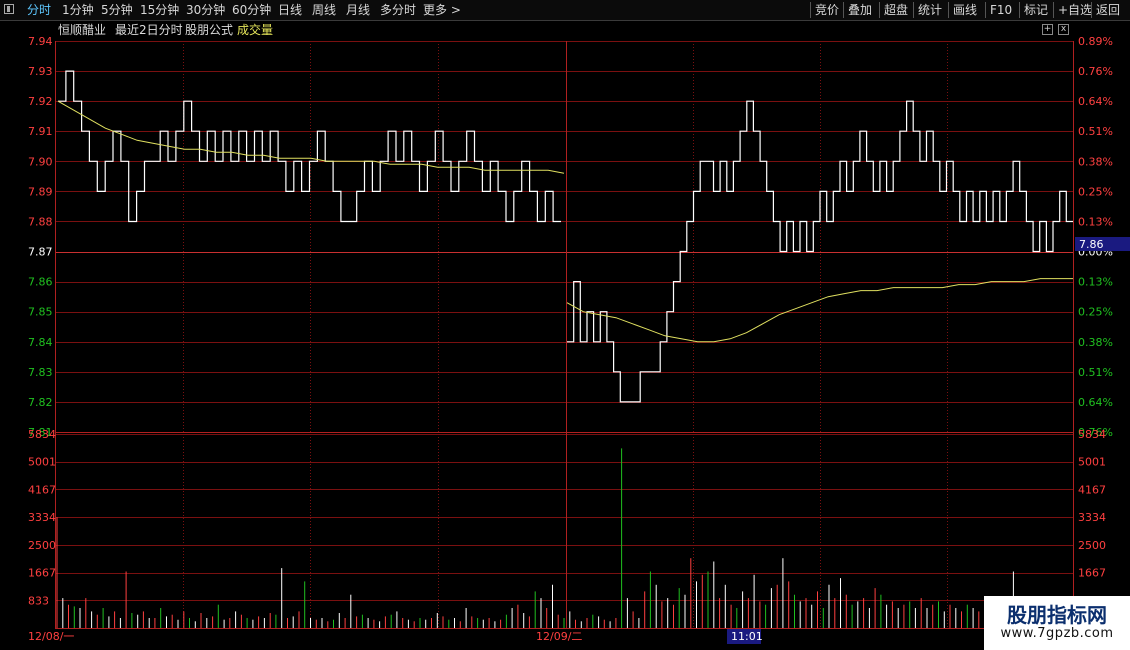 Image resolution: width=1130 pixels, height=650 pixels. I want to click on percent-tick-label: 0.76%, so click(1095, 71).